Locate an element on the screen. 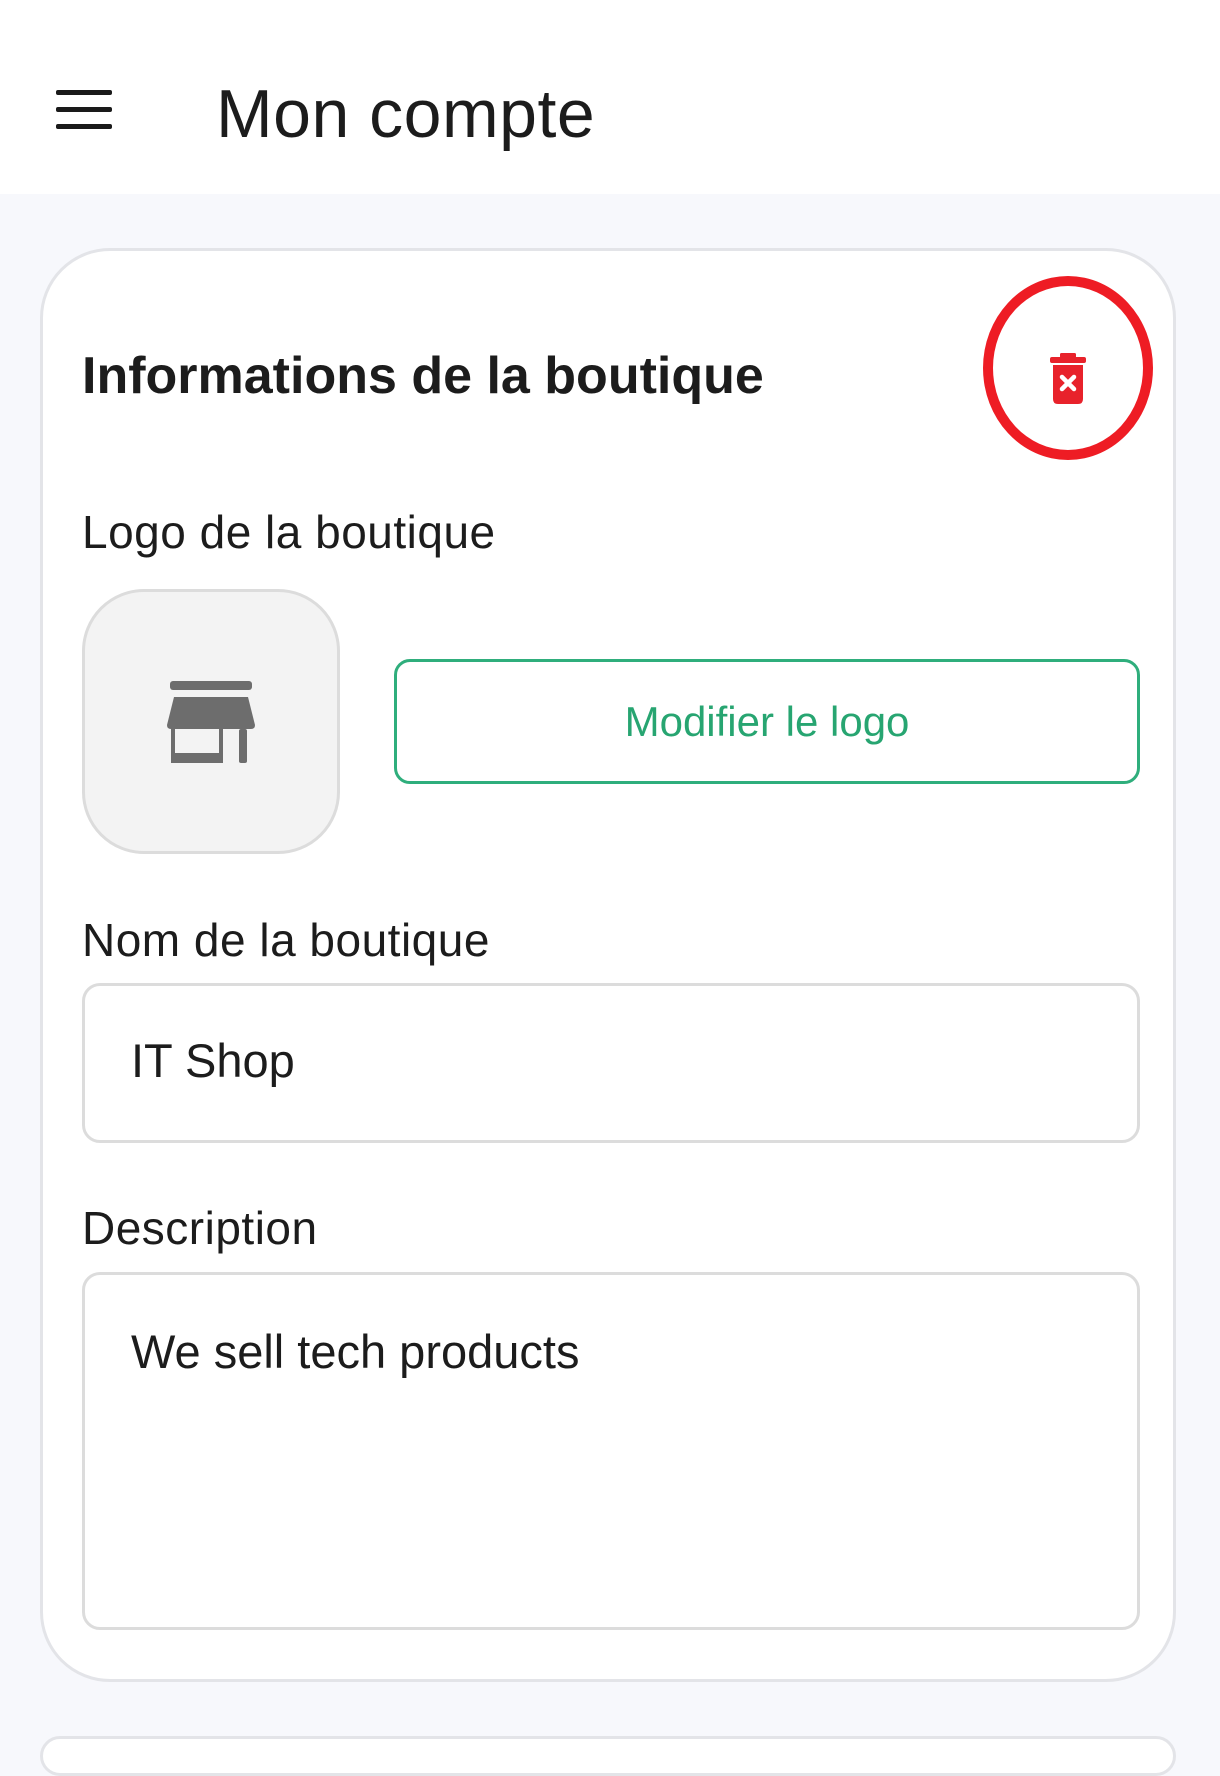 The image size is (1220, 1776). logo-label: Logo de la boutique is located at coordinates (289, 532).